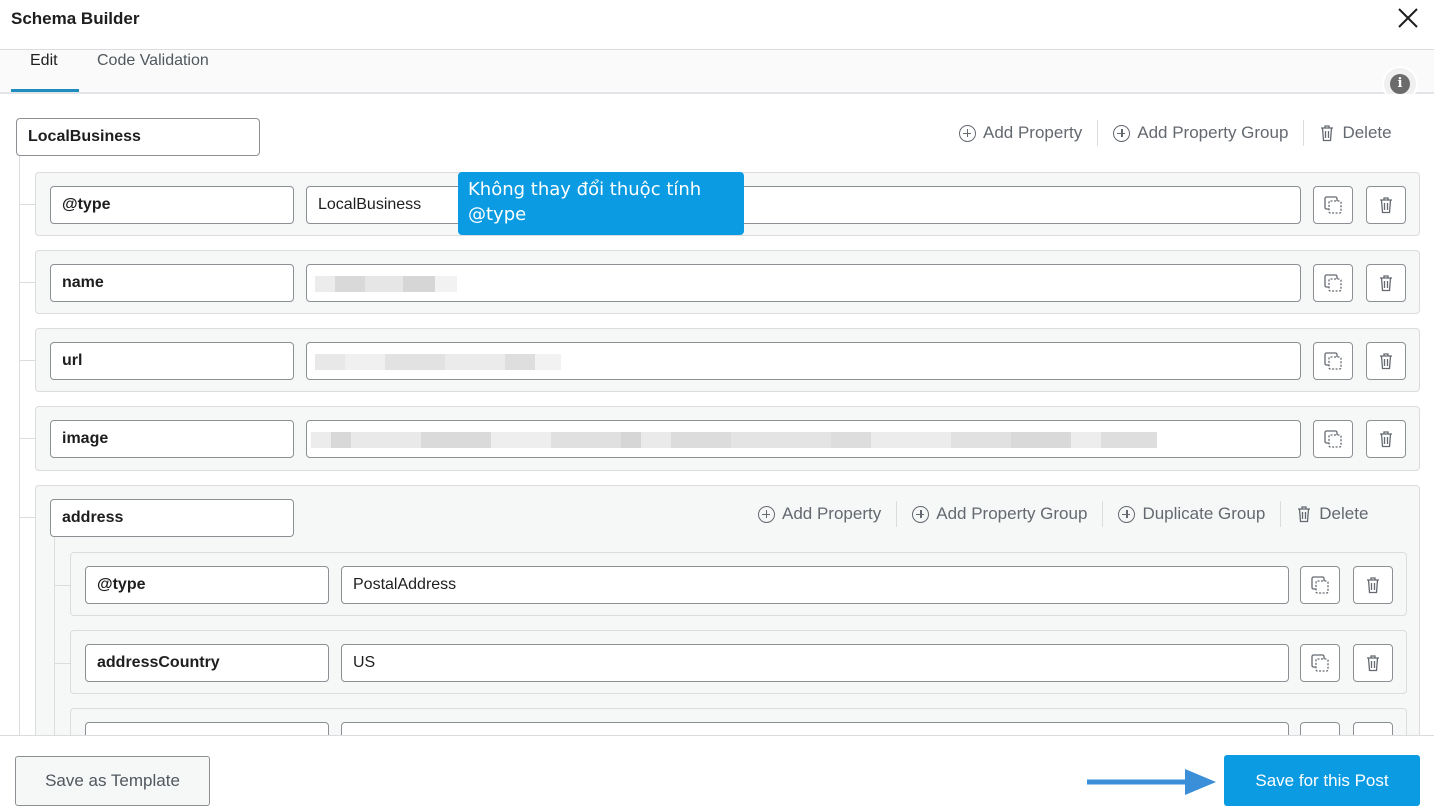 The image size is (1434, 809). Describe the element at coordinates (497, 214) in the screenshot. I see `tooltip-line-2: @type` at that location.